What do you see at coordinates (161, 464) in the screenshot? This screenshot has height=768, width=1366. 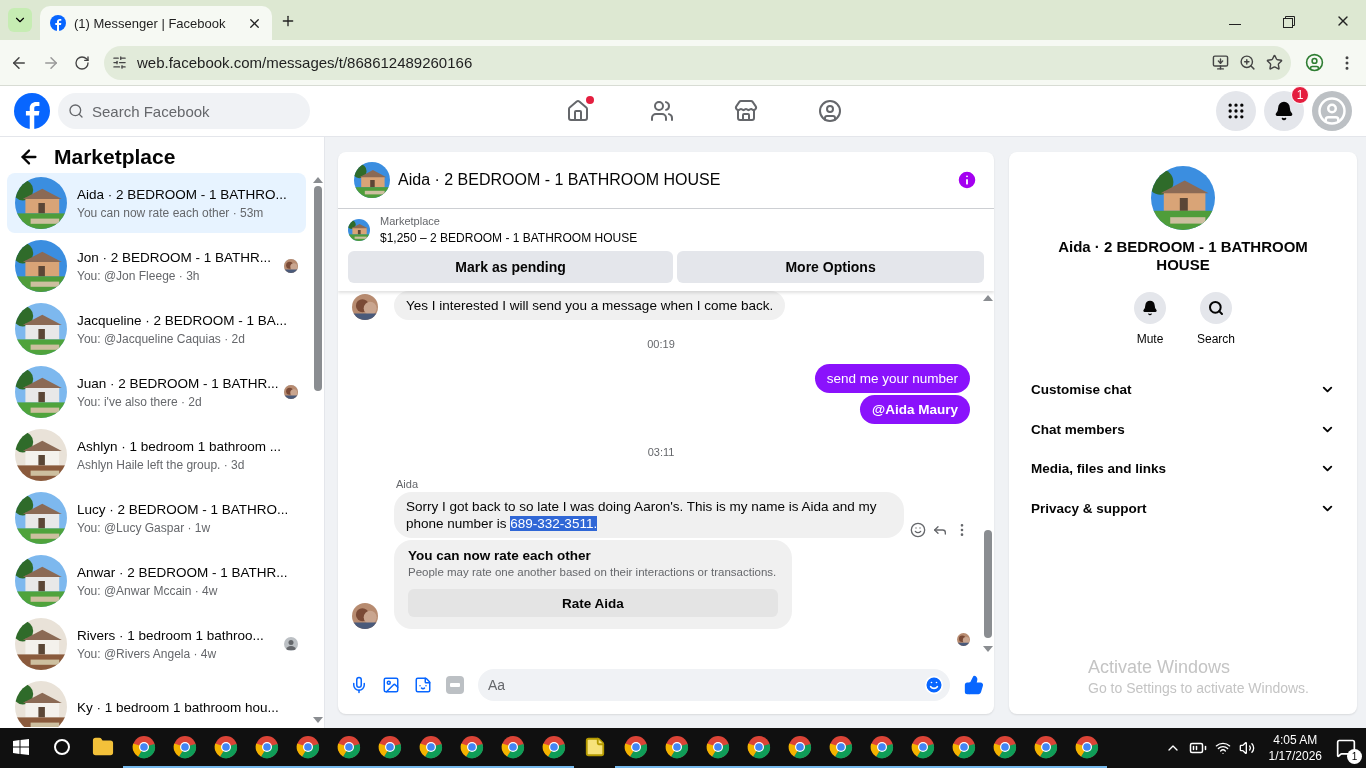 I see `conversation-preview: Ashlyn Haile left the group. · 3d` at bounding box center [161, 464].